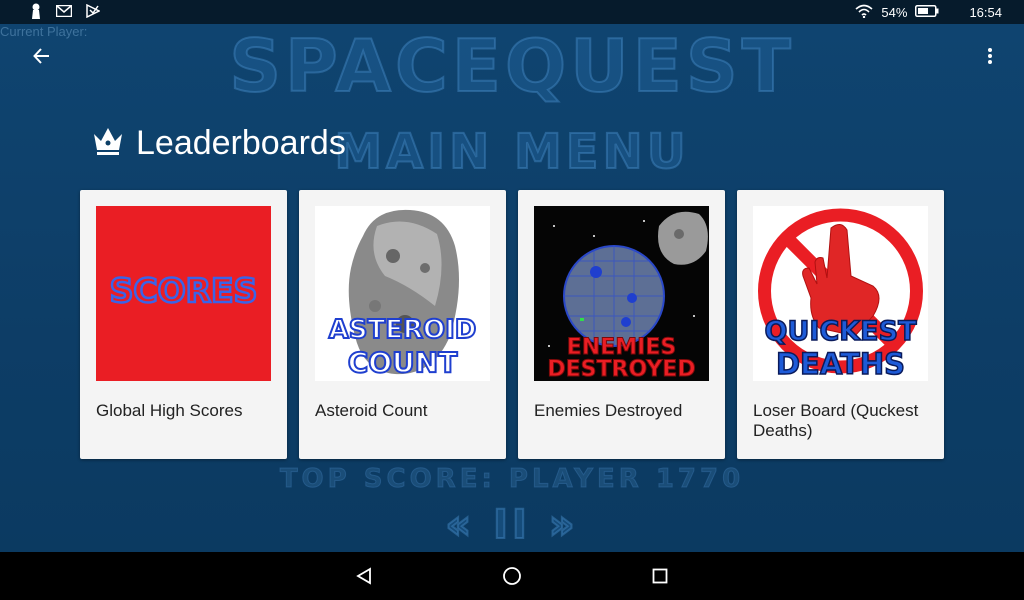 The width and height of the screenshot is (1024, 600). Describe the element at coordinates (402, 293) in the screenshot. I see `asteroid-count-image: ASTEROID COUNT` at that location.